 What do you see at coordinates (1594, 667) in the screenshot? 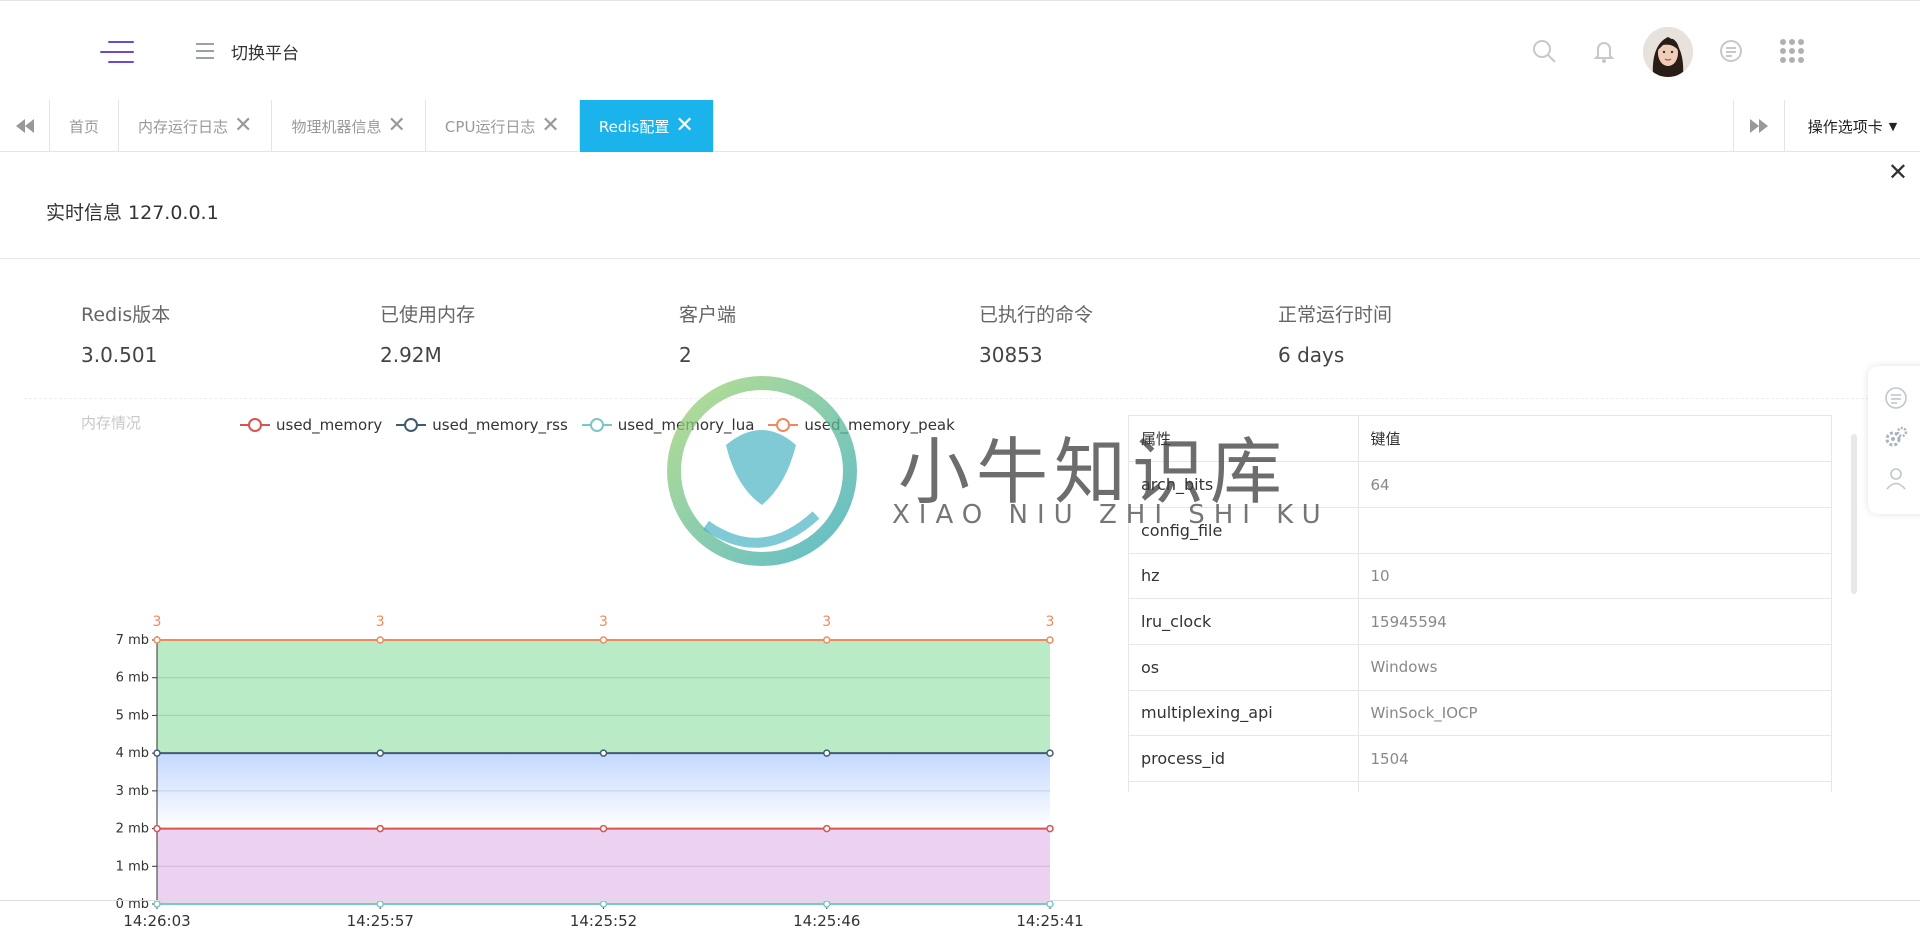
I see `cell-value: Windows` at bounding box center [1594, 667].